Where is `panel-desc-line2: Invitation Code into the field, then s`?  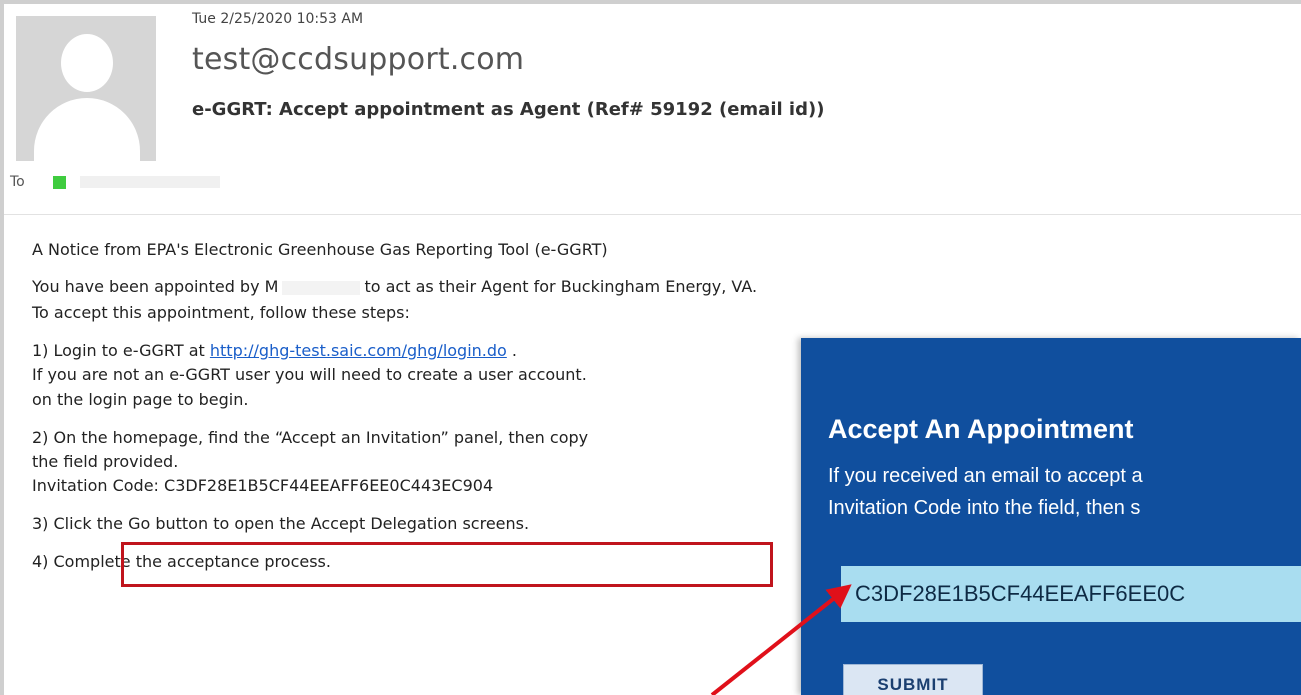
panel-desc-line2: Invitation Code into the field, then s is located at coordinates (984, 508).